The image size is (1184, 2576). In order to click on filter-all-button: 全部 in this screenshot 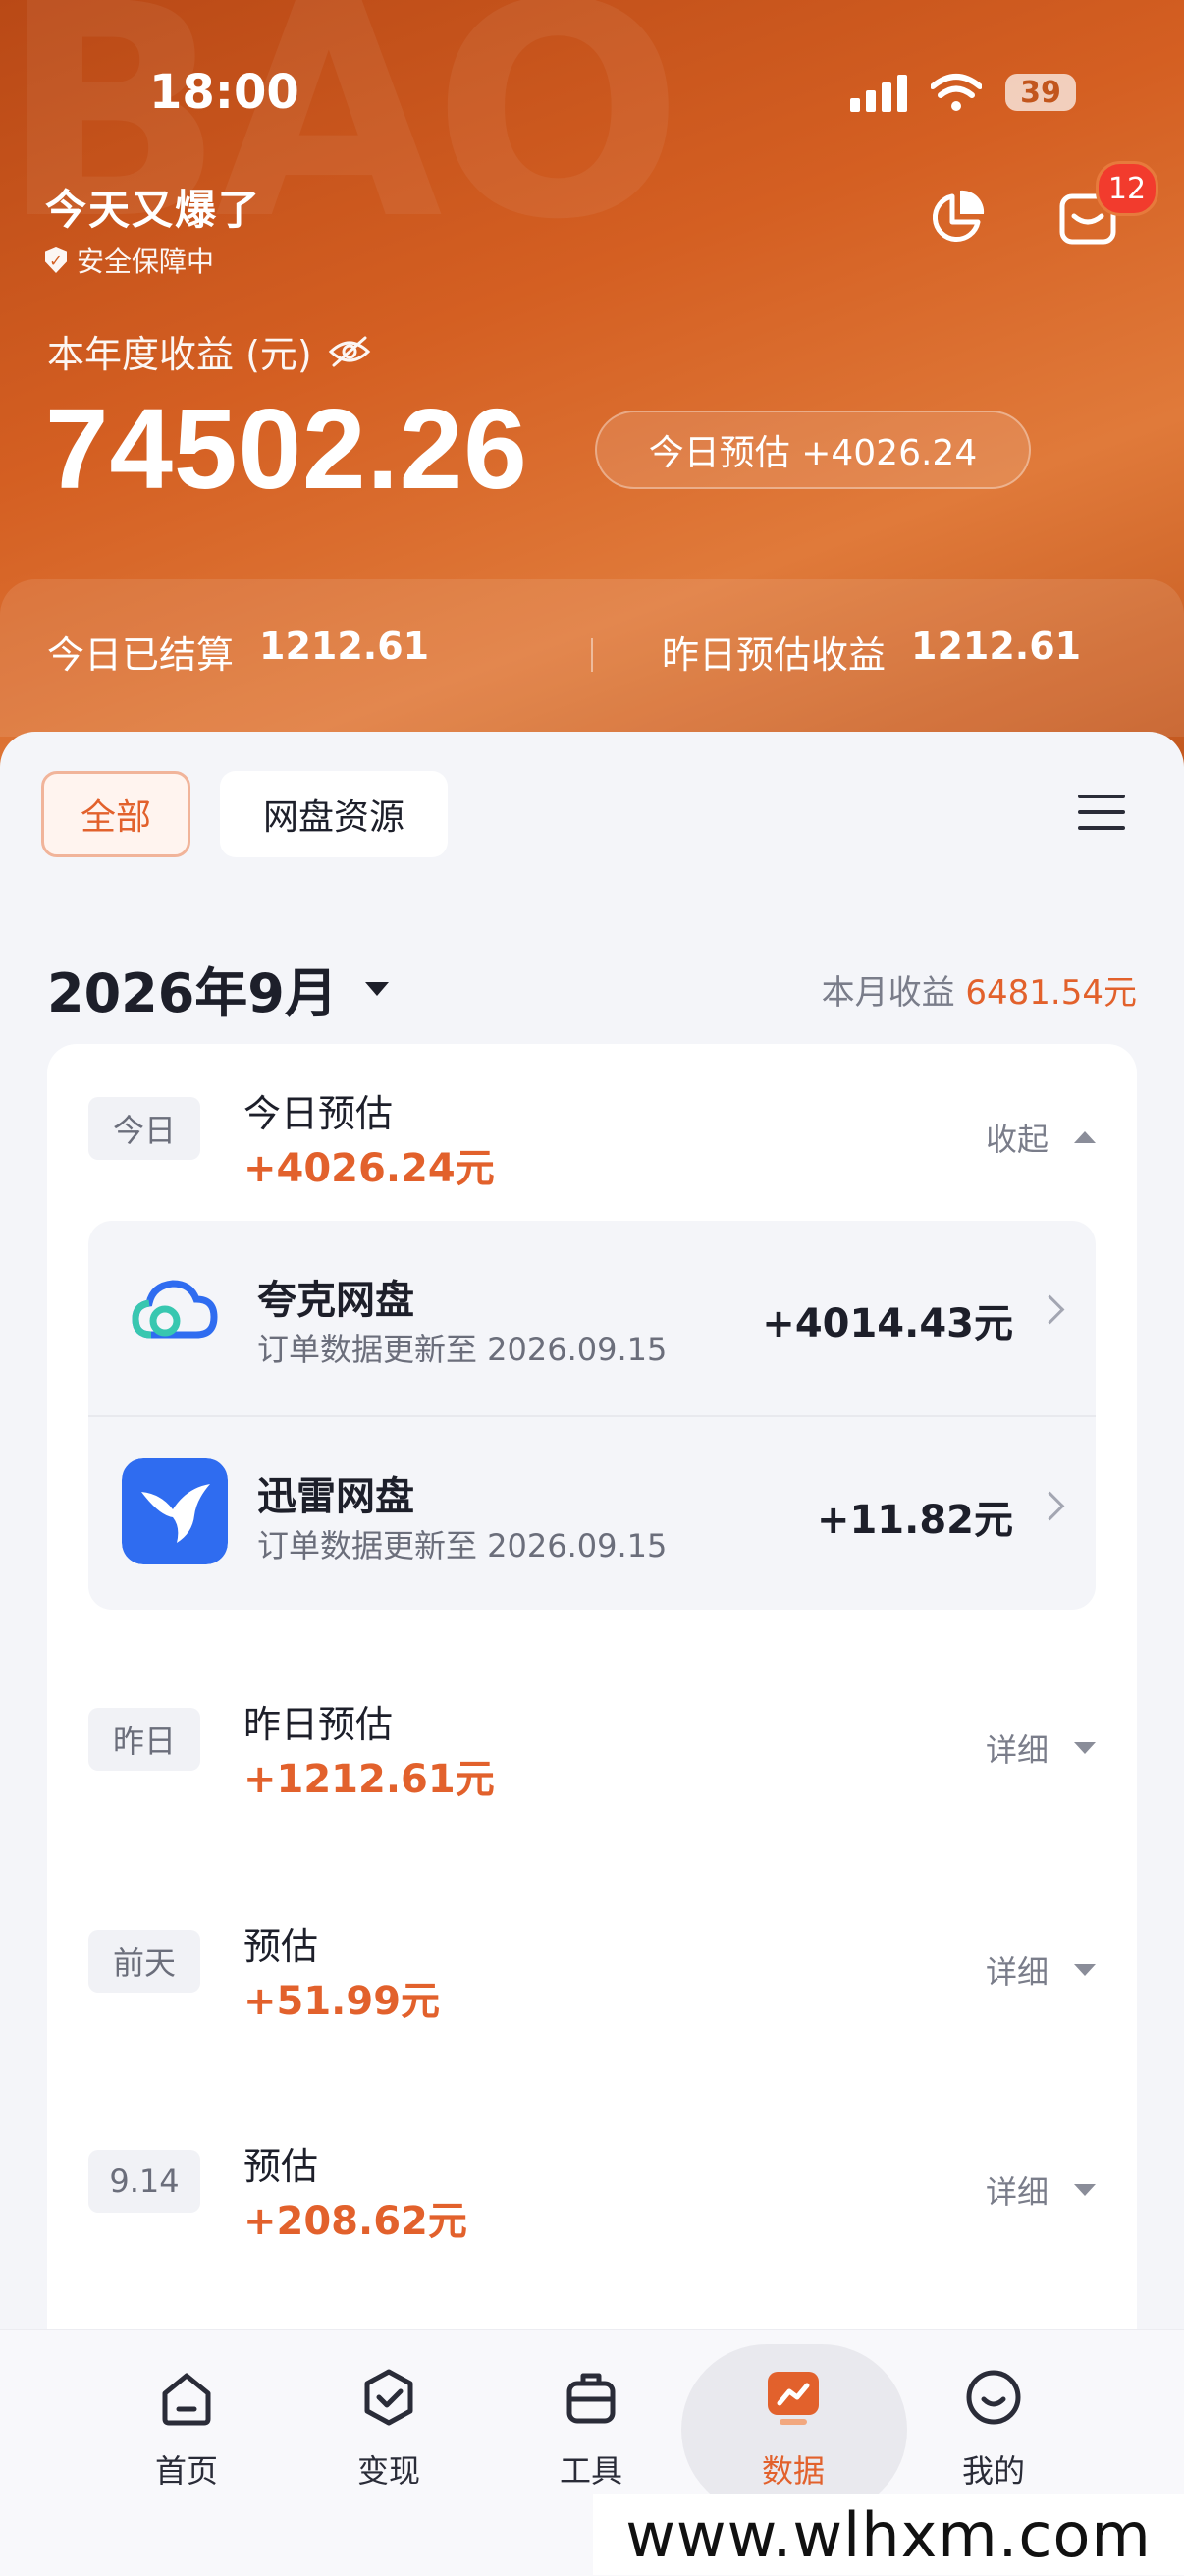, I will do `click(115, 814)`.